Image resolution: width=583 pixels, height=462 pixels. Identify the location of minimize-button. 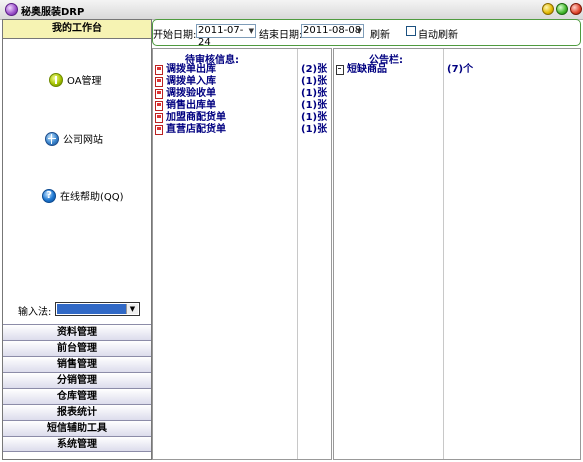
(548, 9).